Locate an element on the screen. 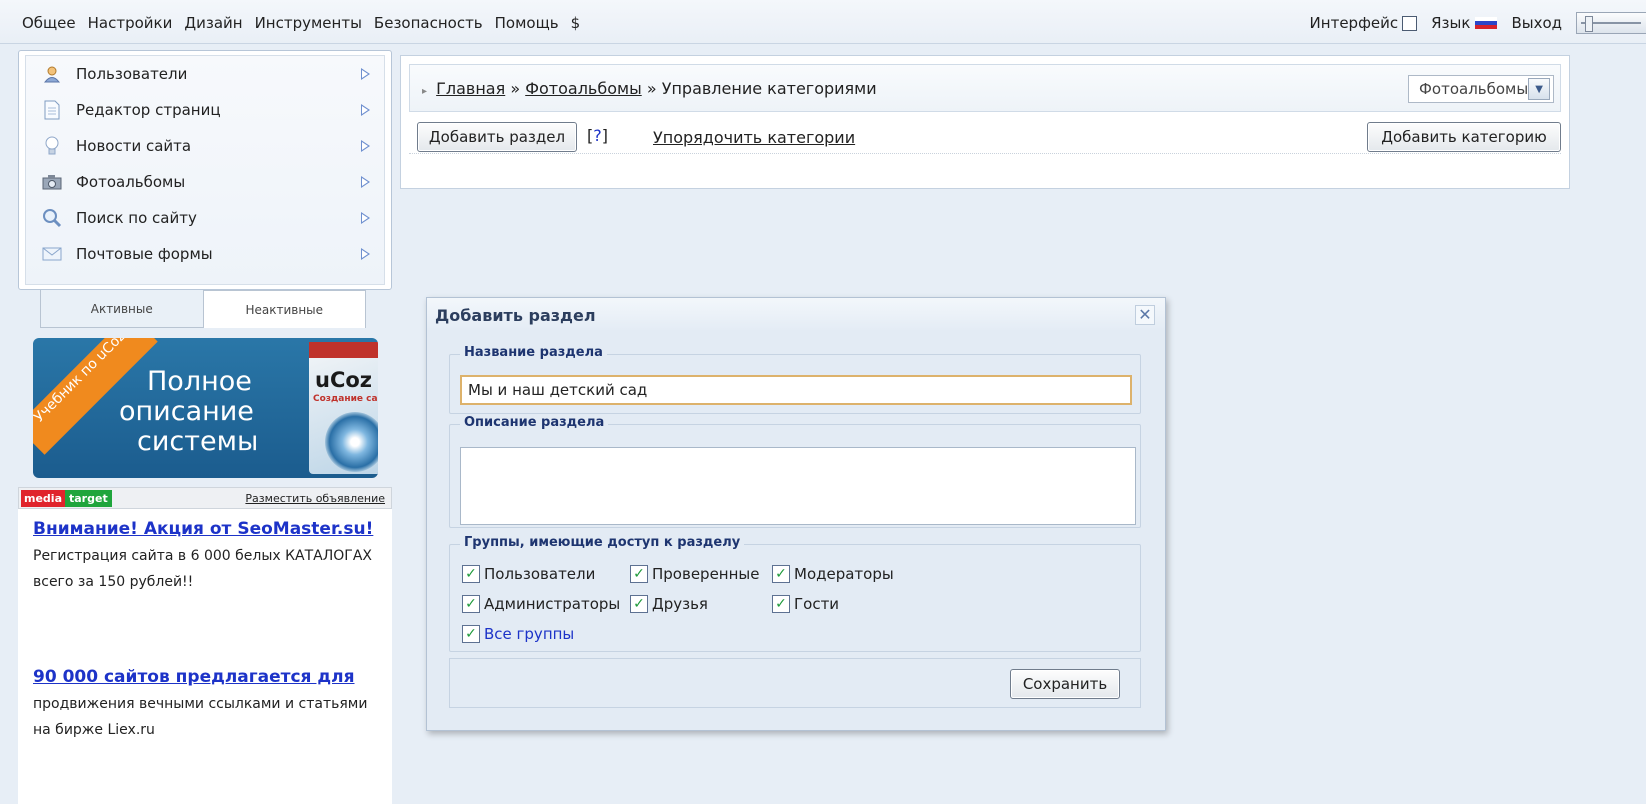  width-slider is located at coordinates (1611, 23).